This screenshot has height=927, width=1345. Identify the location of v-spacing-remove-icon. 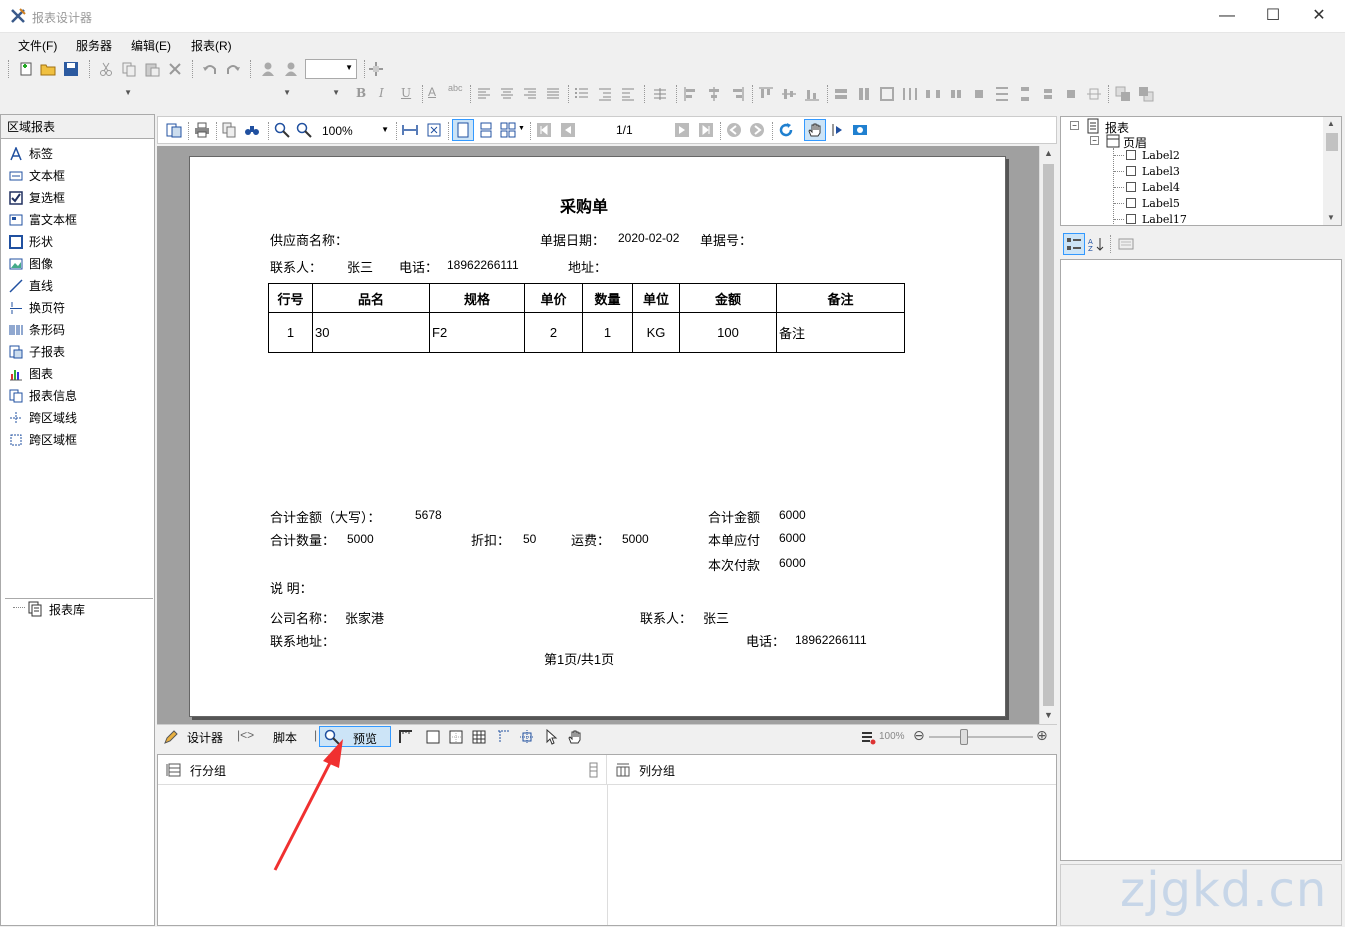
(1071, 94).